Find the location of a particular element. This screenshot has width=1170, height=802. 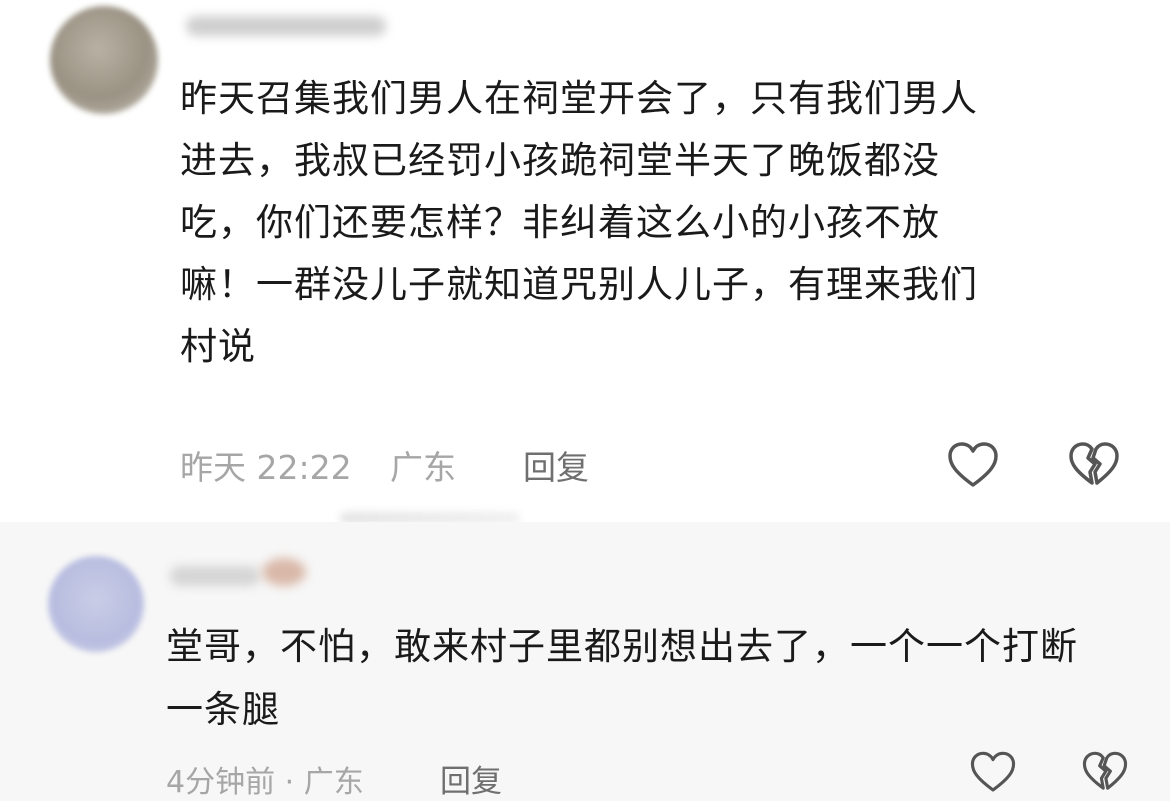

comment-time: 昨天 22:22 is located at coordinates (266, 467).